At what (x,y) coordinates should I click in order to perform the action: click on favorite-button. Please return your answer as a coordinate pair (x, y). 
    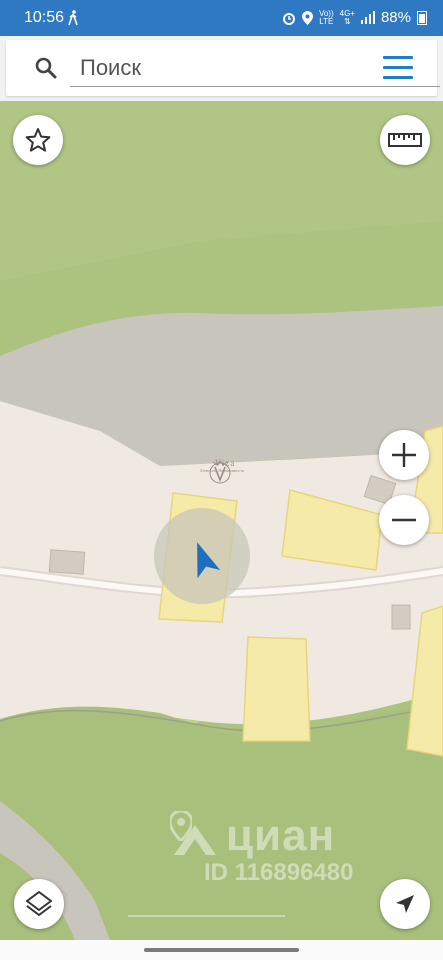
    Looking at the image, I should click on (38, 140).